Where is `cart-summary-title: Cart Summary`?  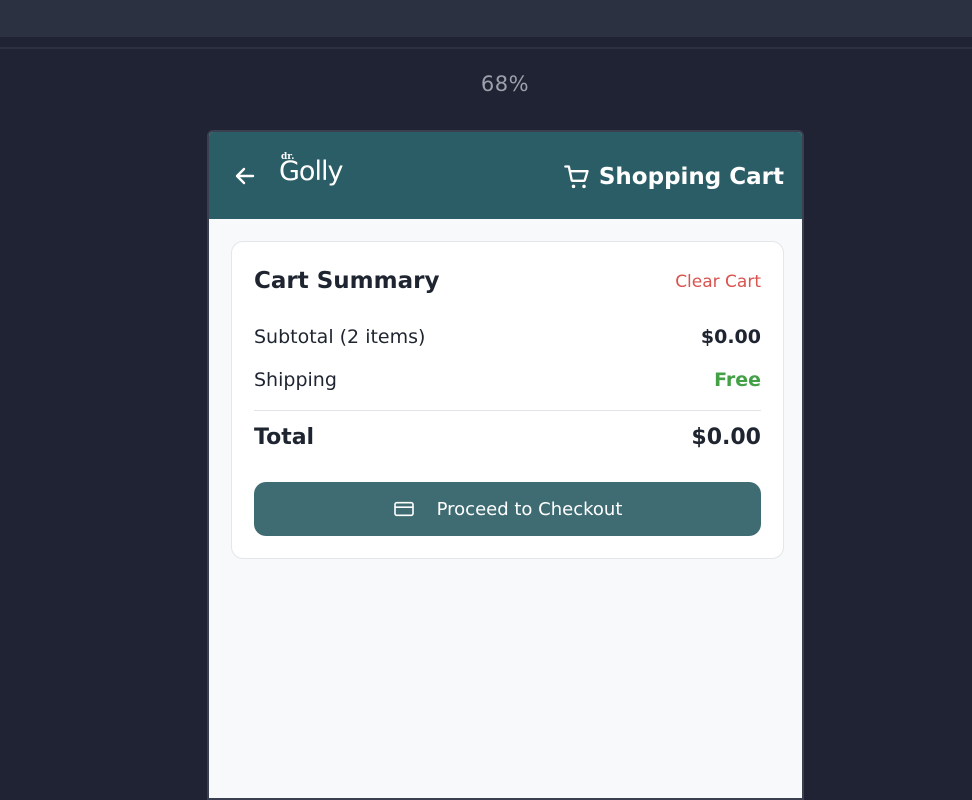 cart-summary-title: Cart Summary is located at coordinates (347, 281).